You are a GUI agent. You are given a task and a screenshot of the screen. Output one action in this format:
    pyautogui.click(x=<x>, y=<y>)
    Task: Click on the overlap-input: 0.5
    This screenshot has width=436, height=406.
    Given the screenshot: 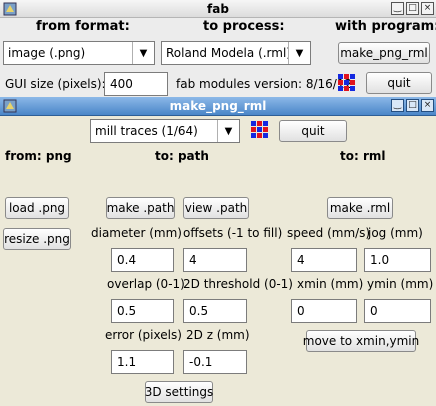 What is the action you would take?
    pyautogui.click(x=142, y=311)
    